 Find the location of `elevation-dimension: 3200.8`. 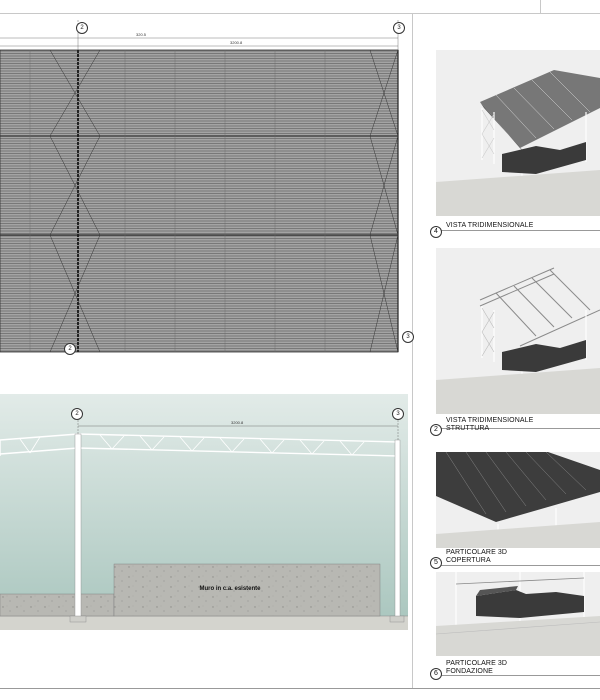

elevation-dimension: 3200.8 is located at coordinates (237, 422).